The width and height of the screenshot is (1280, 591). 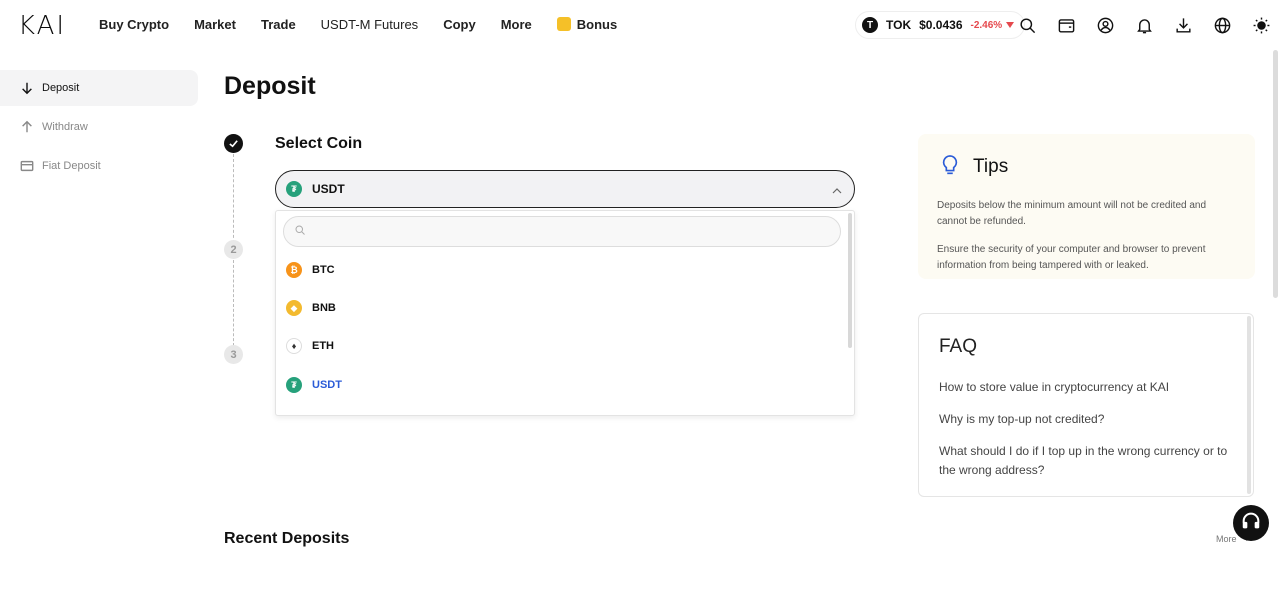 What do you see at coordinates (870, 25) in the screenshot?
I see `tok-token-icon: T` at bounding box center [870, 25].